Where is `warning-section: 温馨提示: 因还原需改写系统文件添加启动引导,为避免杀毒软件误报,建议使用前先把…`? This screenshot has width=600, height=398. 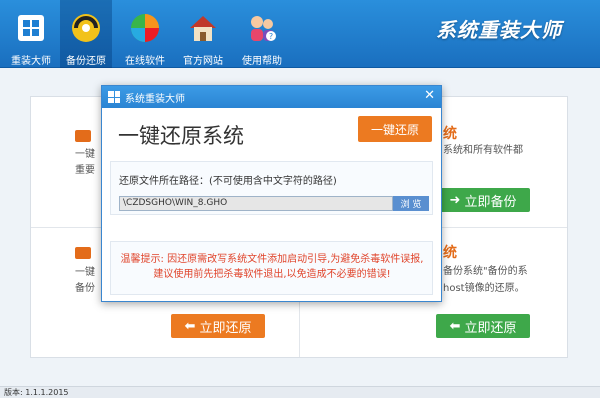 warning-section: 温馨提示: 因还原需改写系统文件添加启动引导,为避免杀毒软件误报,建议使用前先把… is located at coordinates (271, 268).